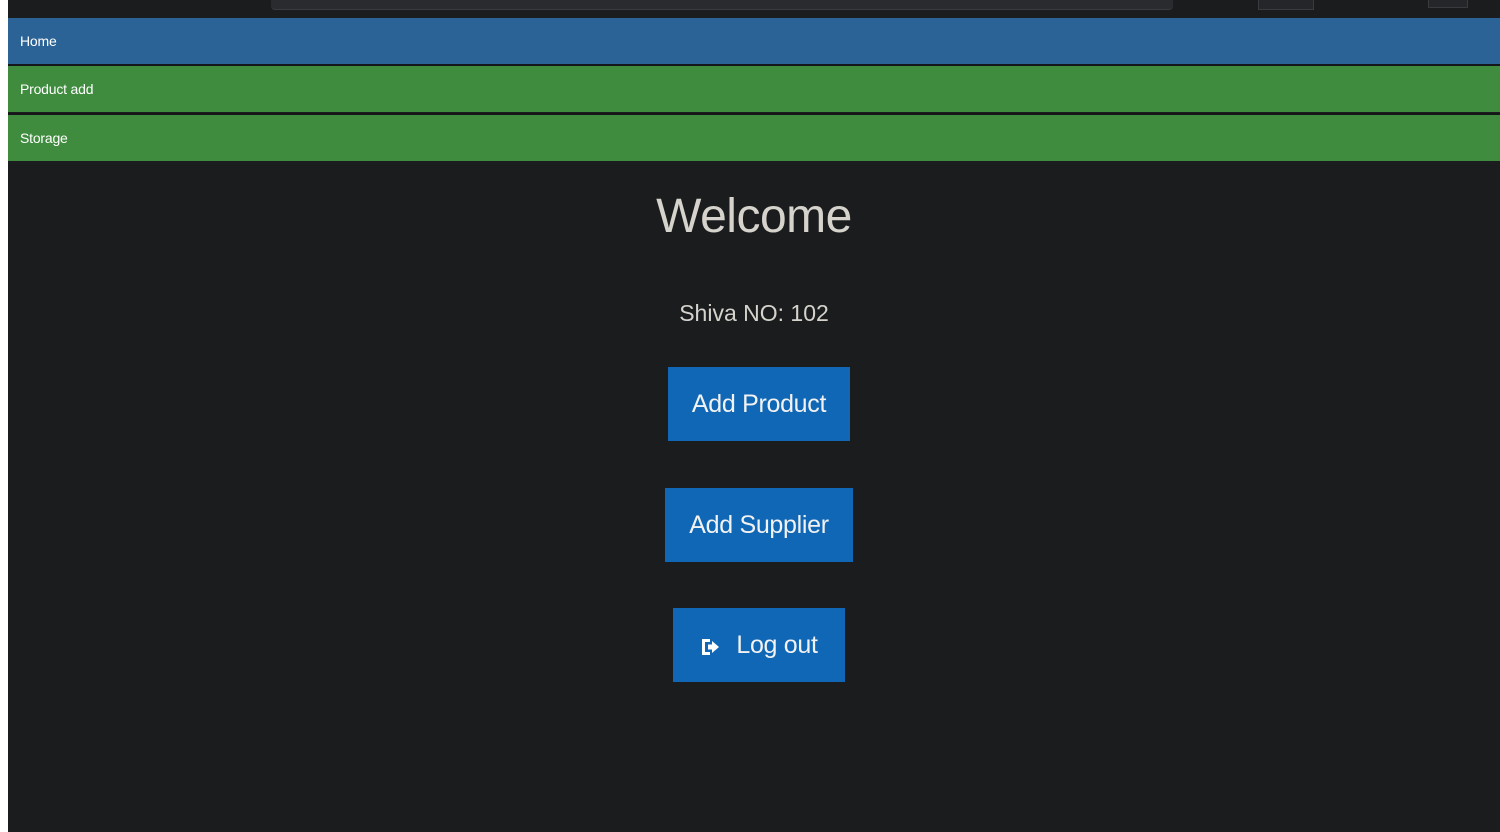 The width and height of the screenshot is (1500, 832). I want to click on nav-storage-label: Storage, so click(44, 138).